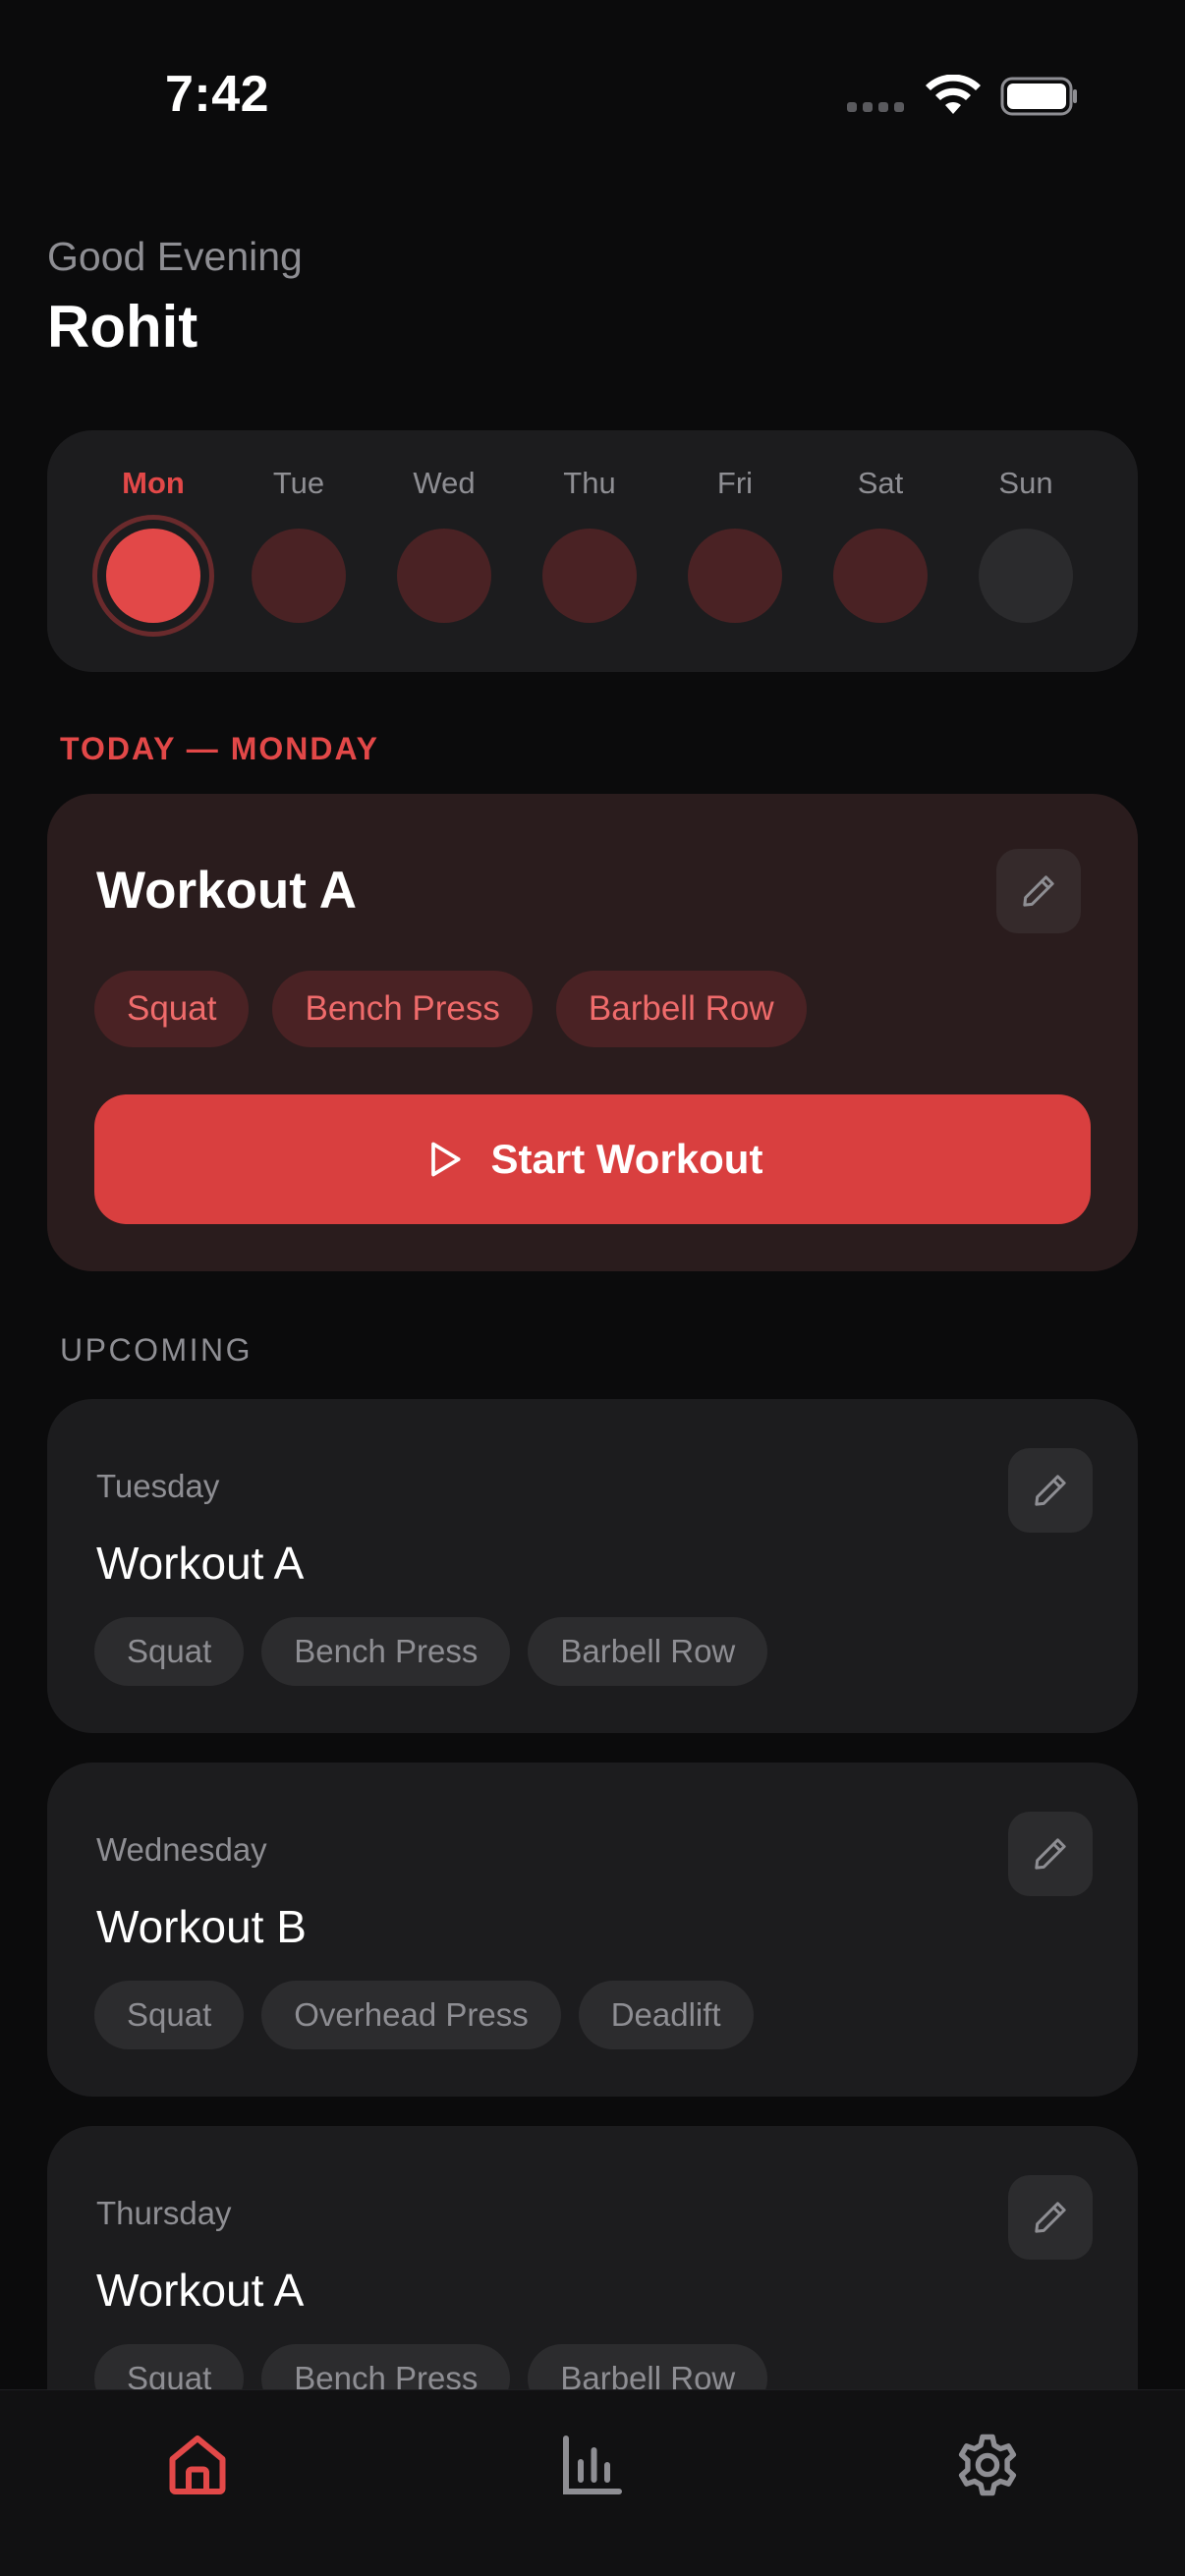 Image resolution: width=1185 pixels, height=2576 pixels. I want to click on stats-icon, so click(592, 2465).